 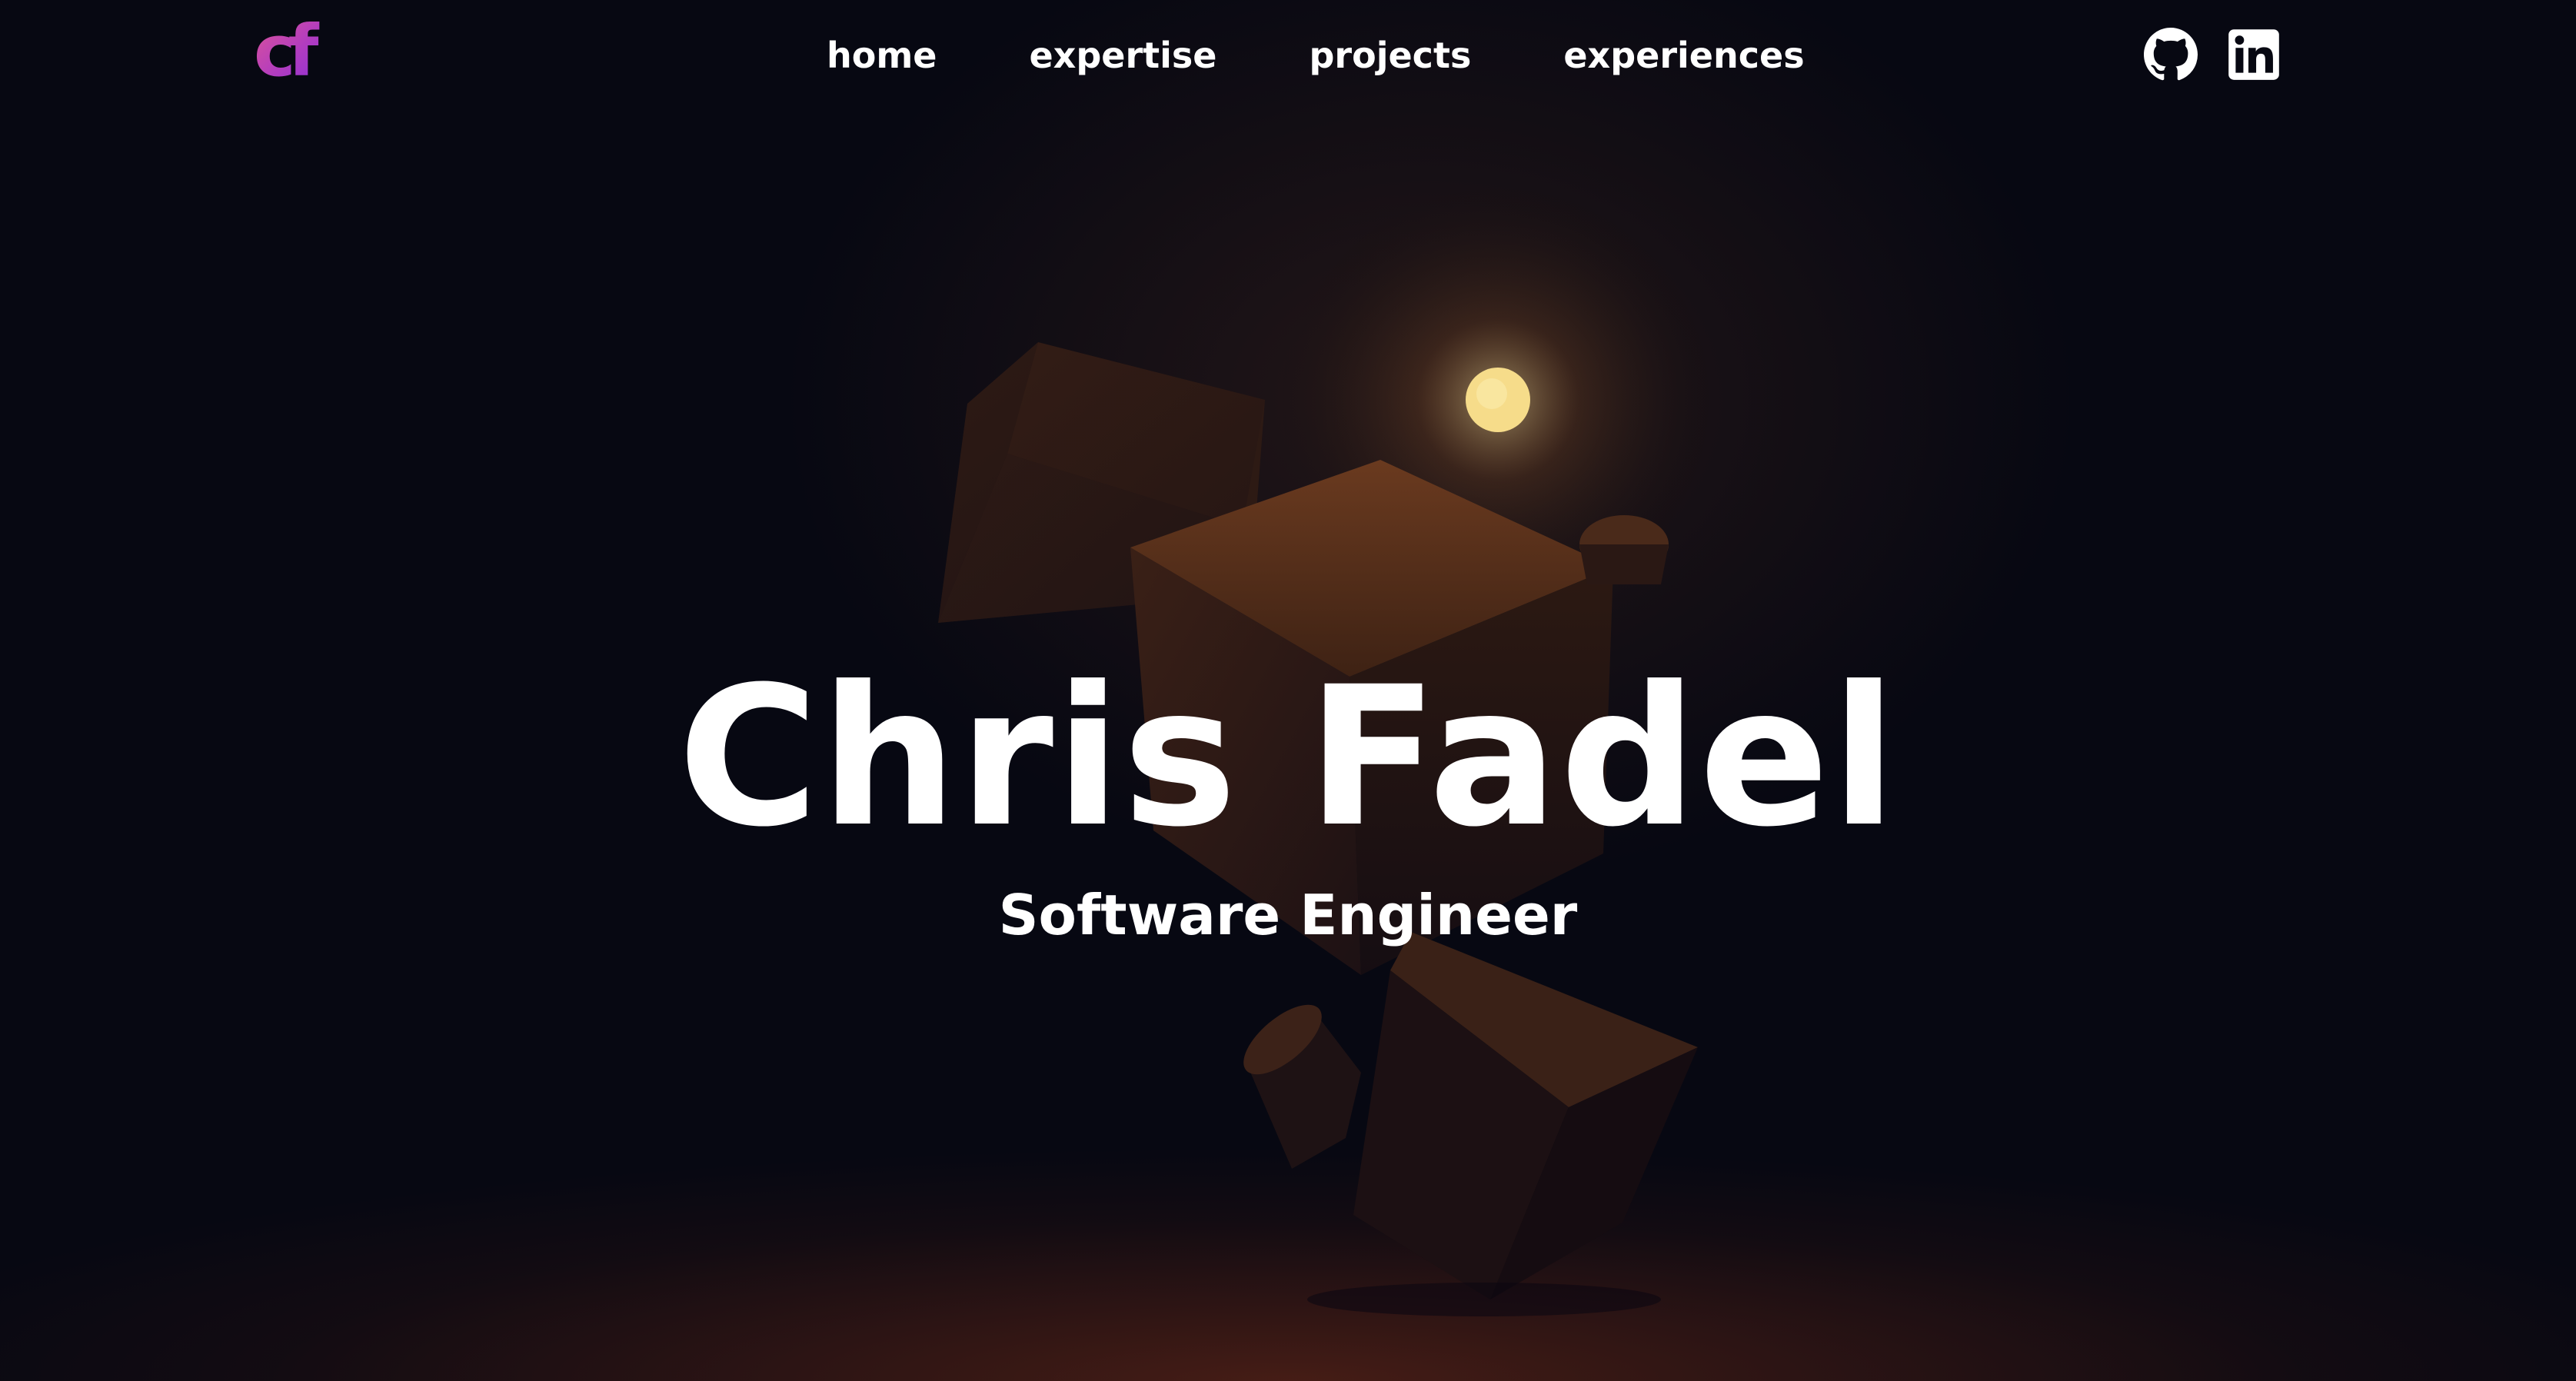 I want to click on top-navbar: cf home expertise projects experiences, so click(x=1288, y=54).